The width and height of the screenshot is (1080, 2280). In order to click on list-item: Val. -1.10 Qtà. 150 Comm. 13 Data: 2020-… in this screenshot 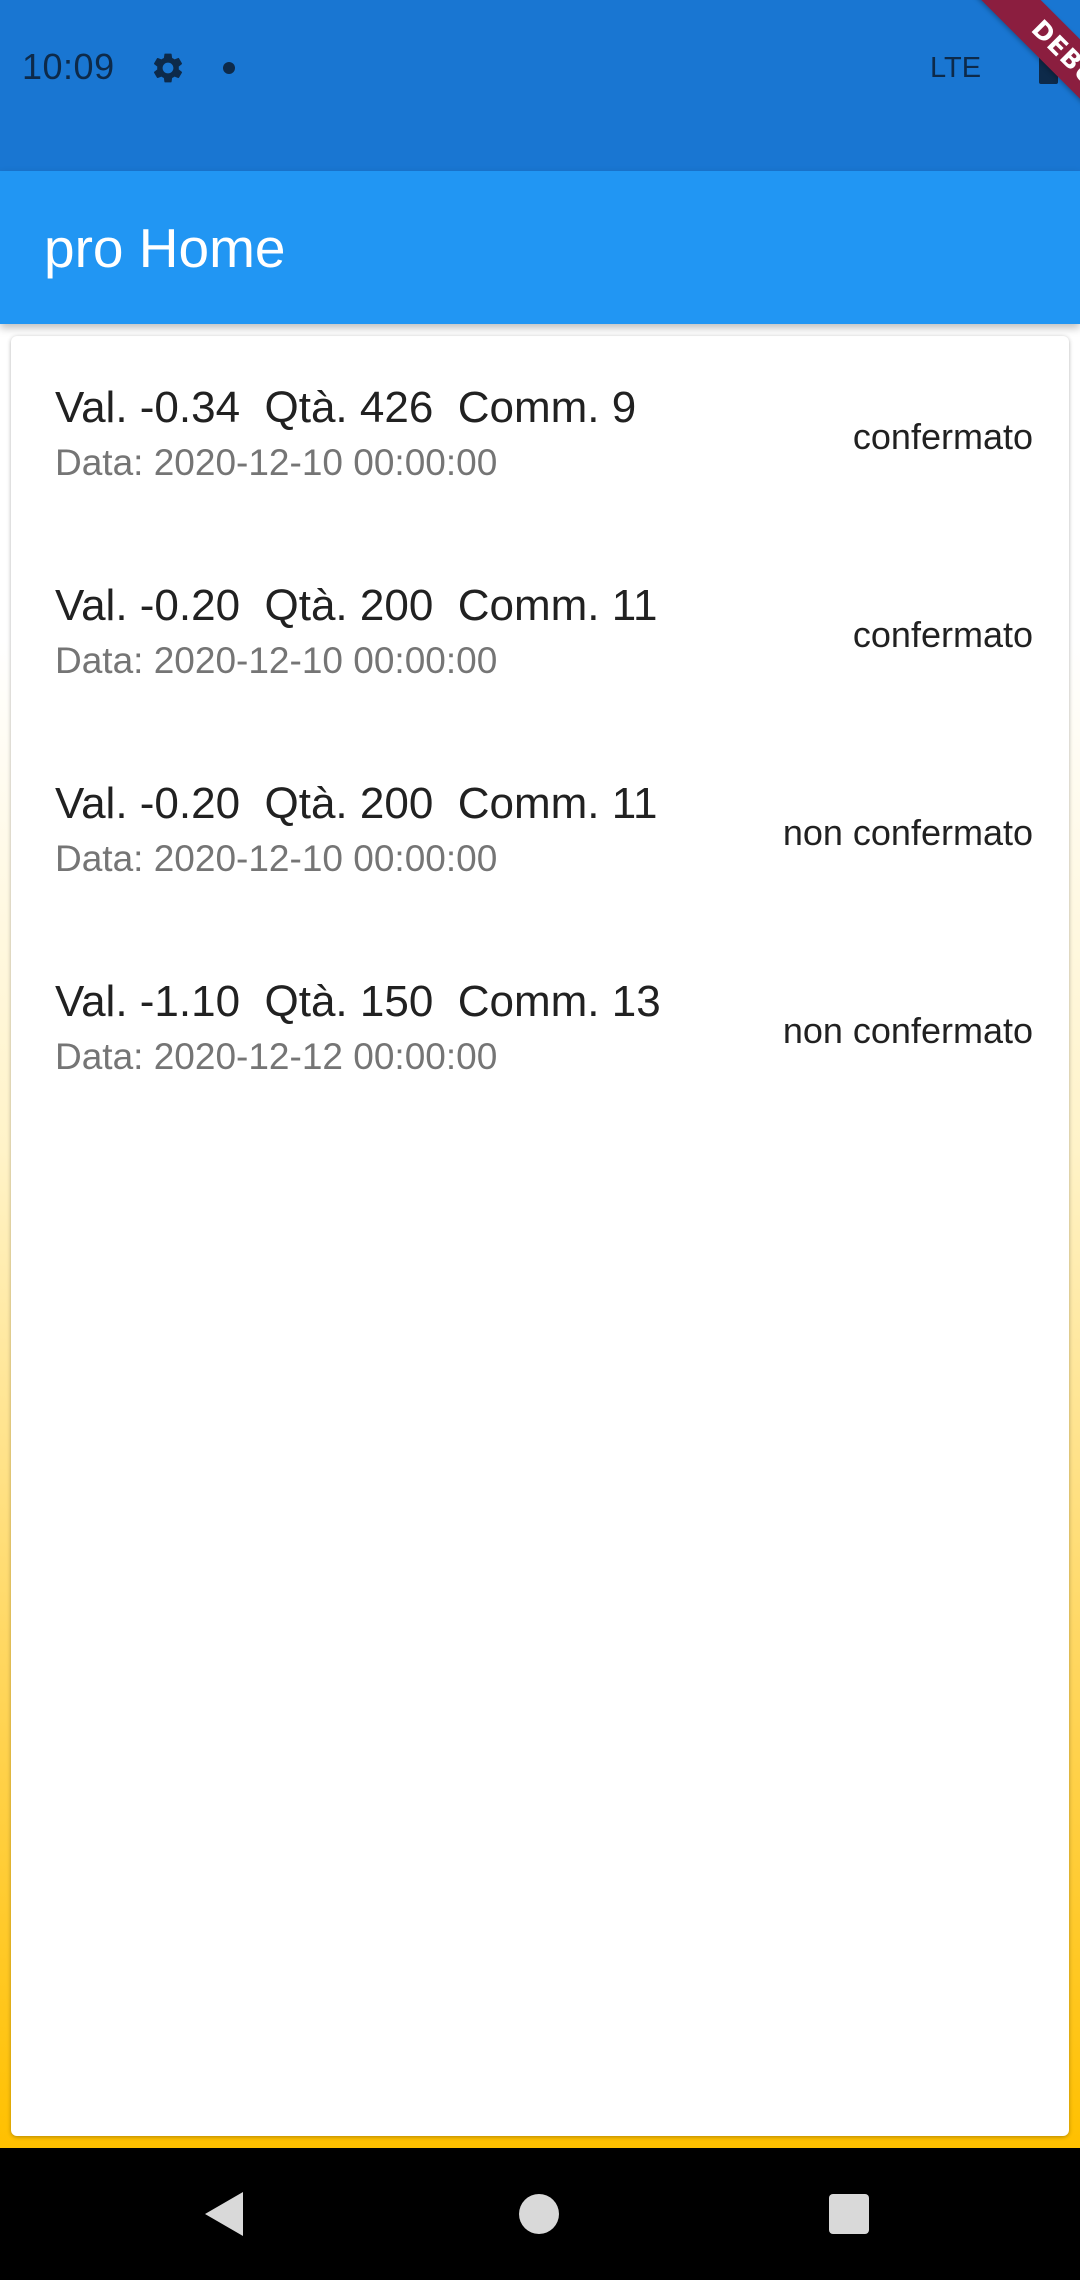, I will do `click(540, 1029)`.